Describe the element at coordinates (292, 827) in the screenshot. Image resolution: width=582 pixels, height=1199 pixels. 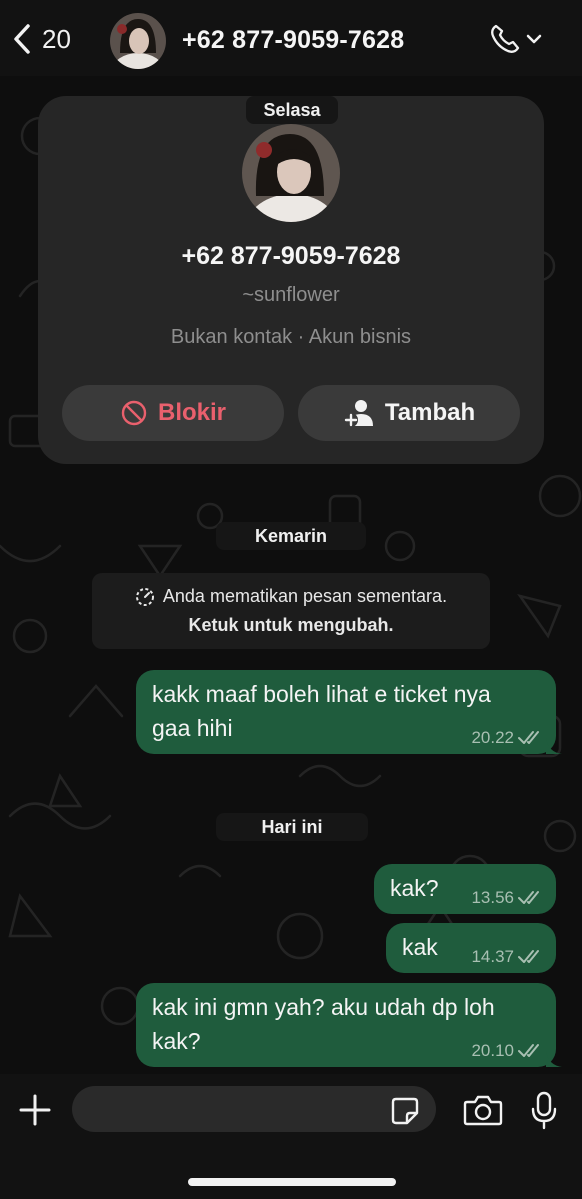
I see `date-separator-today: Hari ini` at that location.